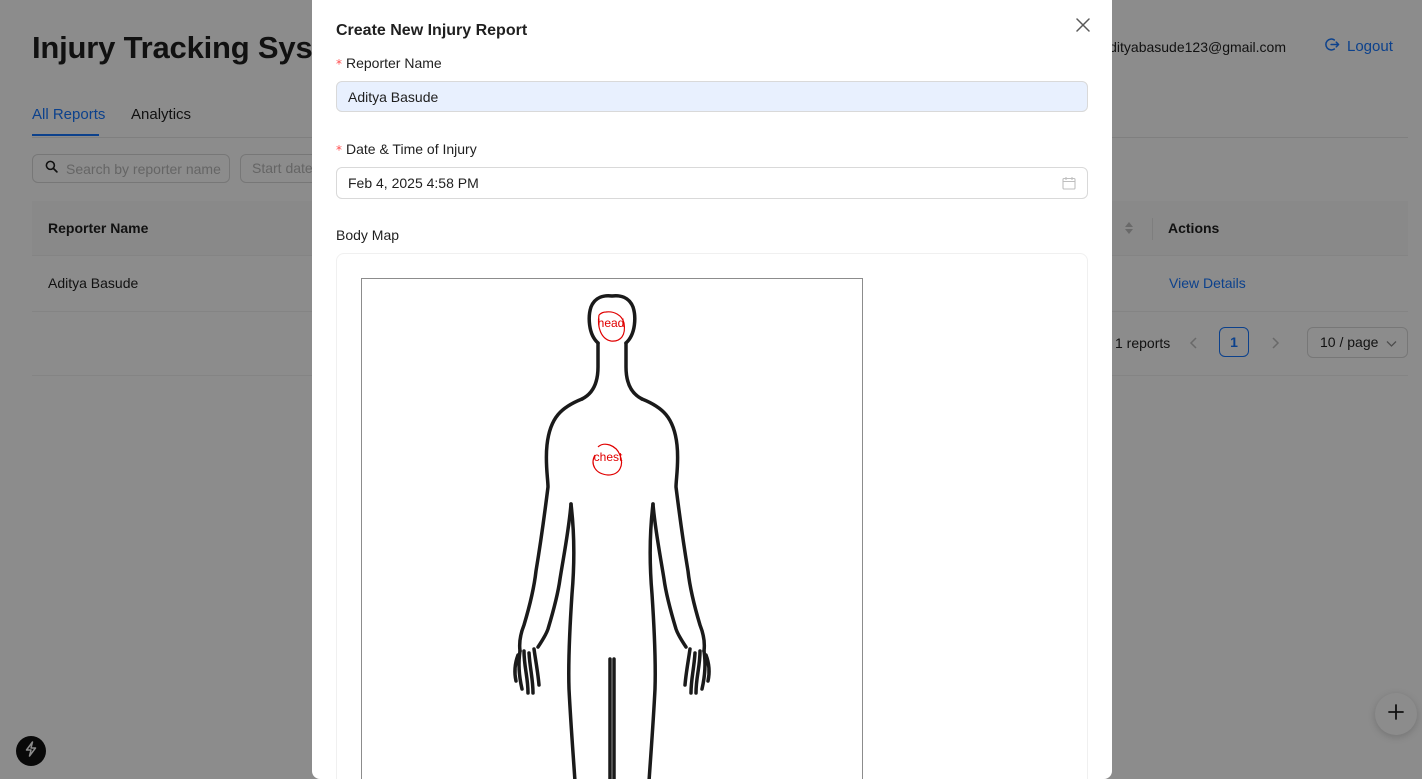 The height and width of the screenshot is (779, 1422). I want to click on modal-title: Create New Injury Report, so click(432, 30).